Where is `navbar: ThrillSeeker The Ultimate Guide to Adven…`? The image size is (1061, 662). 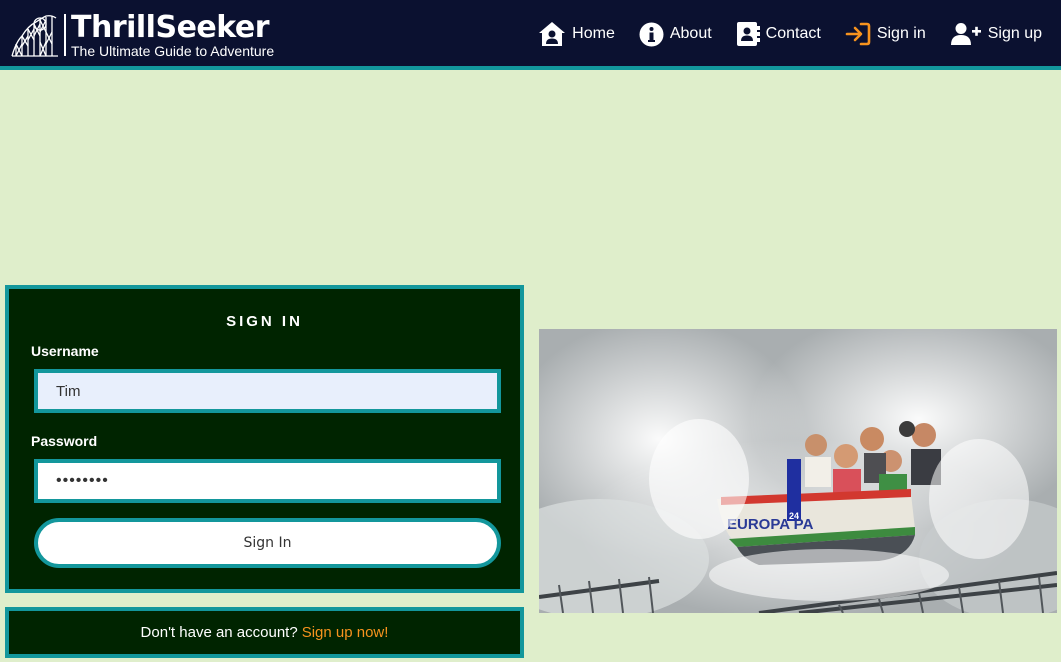
navbar: ThrillSeeker The Ultimate Guide to Adven… is located at coordinates (530, 35).